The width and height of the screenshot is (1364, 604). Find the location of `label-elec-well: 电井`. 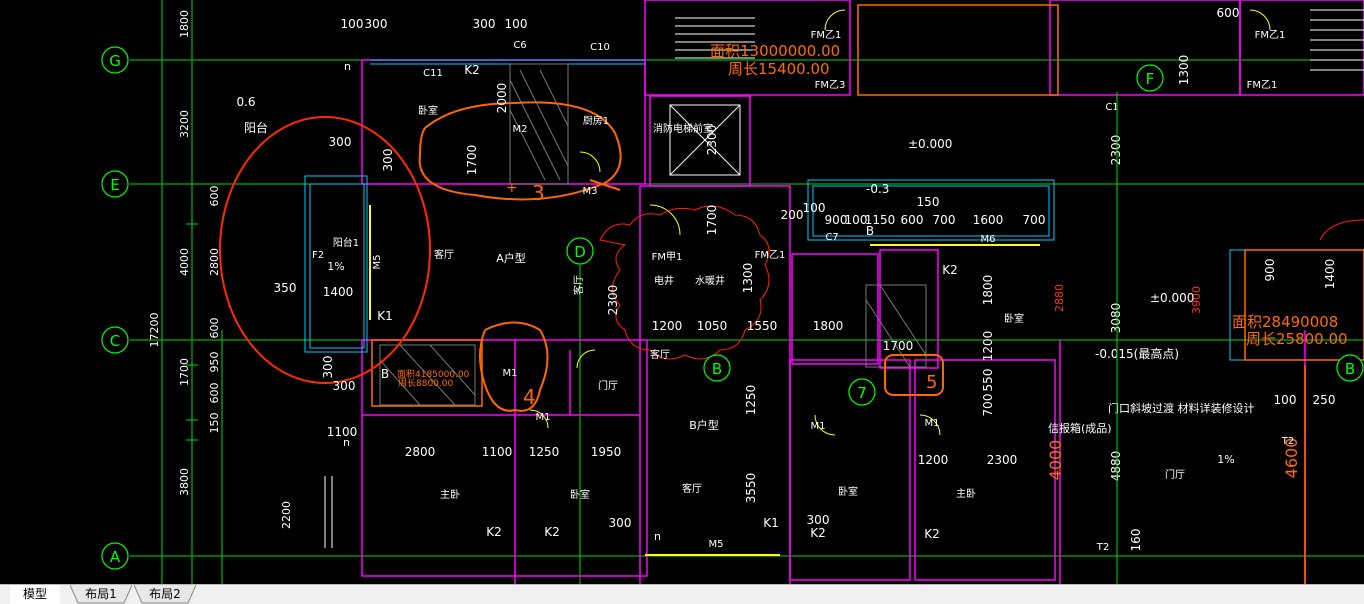

label-elec-well: 电井 is located at coordinates (664, 280).